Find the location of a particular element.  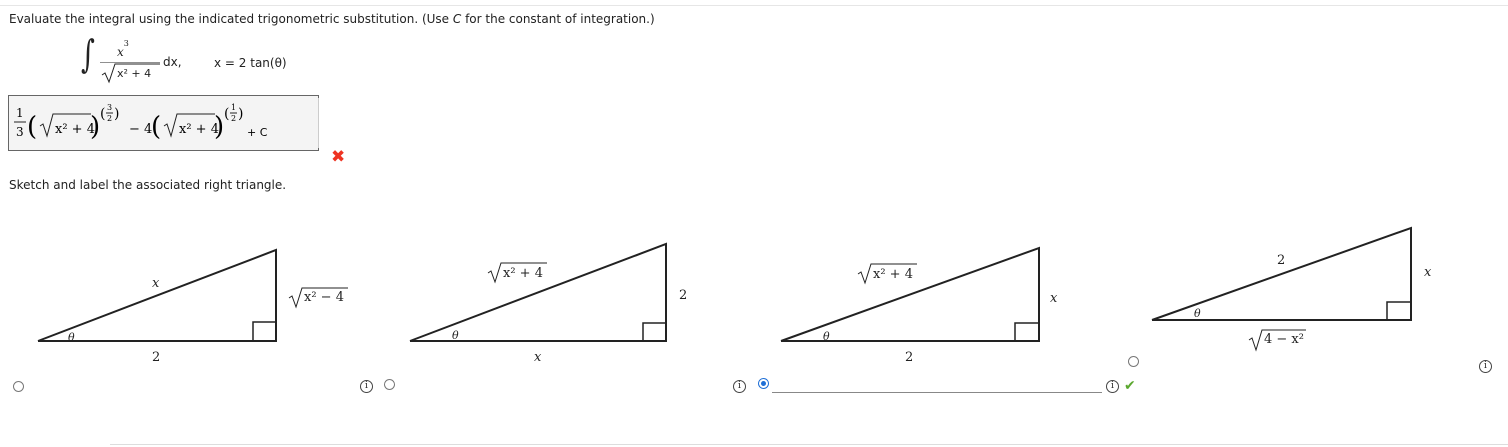

tri3-adj-label: 2 is located at coordinates (909, 357).